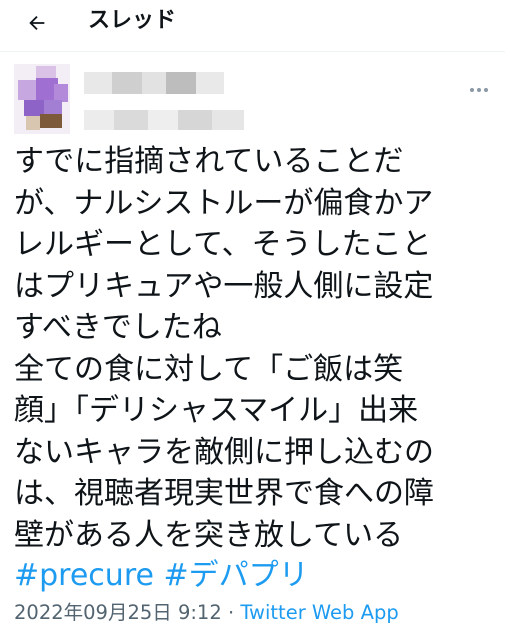  What do you see at coordinates (209, 161) in the screenshot?
I see `tweet-line: すでに指摘されていることだ` at bounding box center [209, 161].